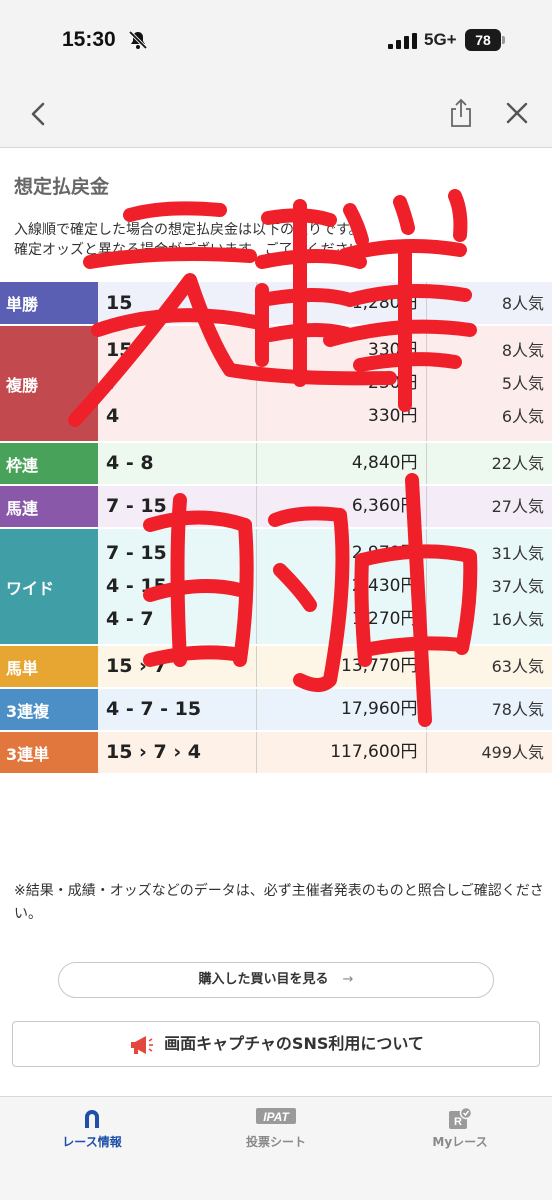  Describe the element at coordinates (177, 507) in the screenshot. I see `combination-cell: 7 - 15` at that location.